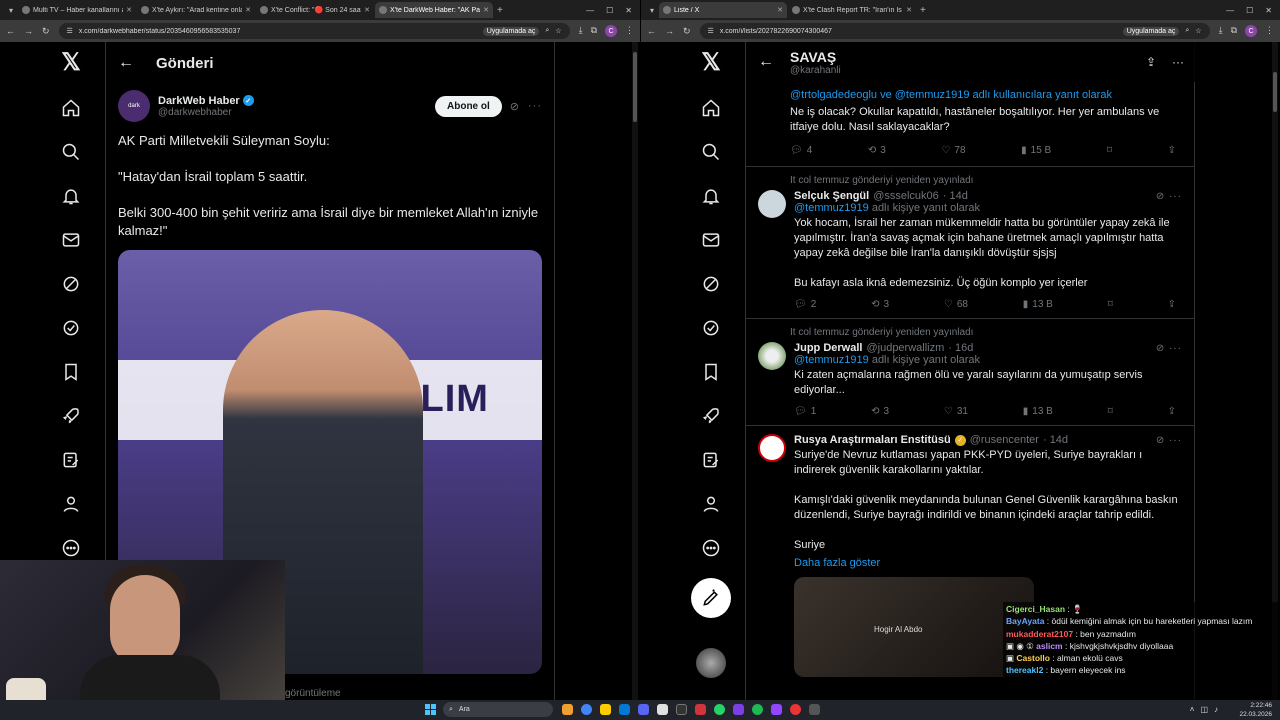  I want to click on zoom-icon: ⌕, so click(547, 31).